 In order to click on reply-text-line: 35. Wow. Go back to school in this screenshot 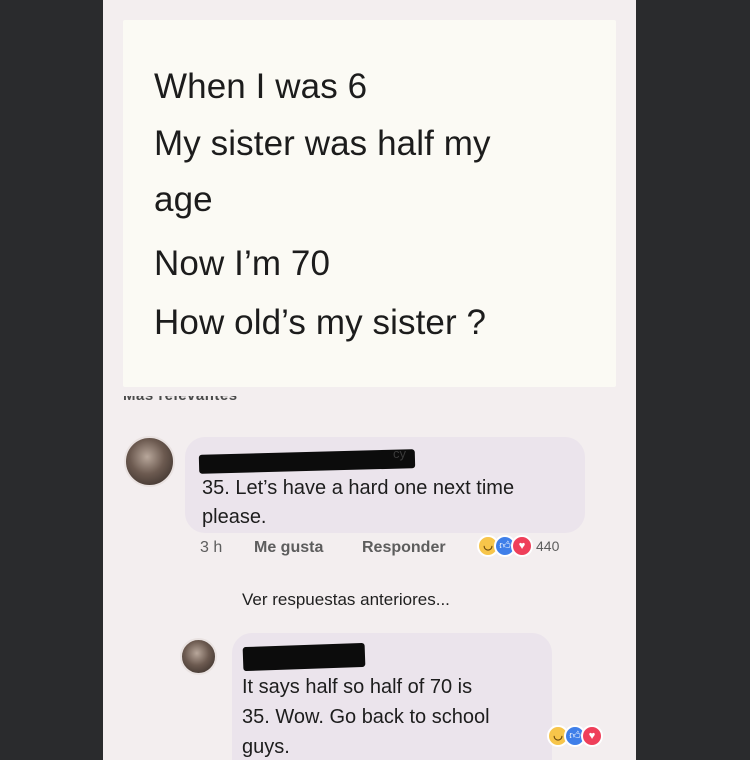, I will do `click(366, 717)`.